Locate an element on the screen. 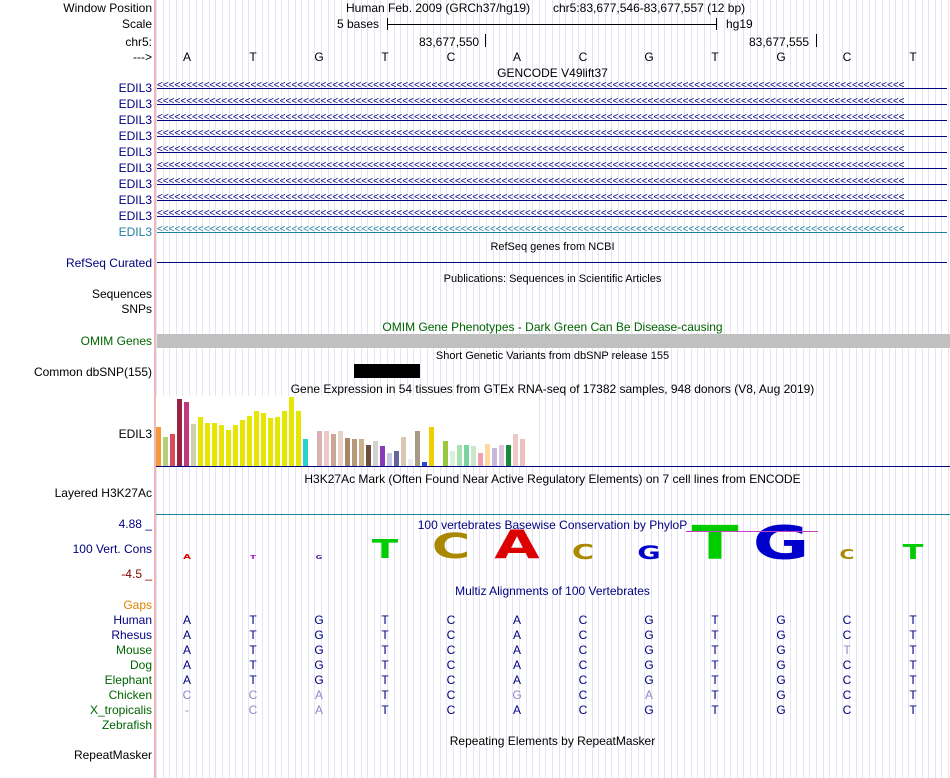  dbsnp-track-label: Common dbSNP(155) is located at coordinates (93, 372).